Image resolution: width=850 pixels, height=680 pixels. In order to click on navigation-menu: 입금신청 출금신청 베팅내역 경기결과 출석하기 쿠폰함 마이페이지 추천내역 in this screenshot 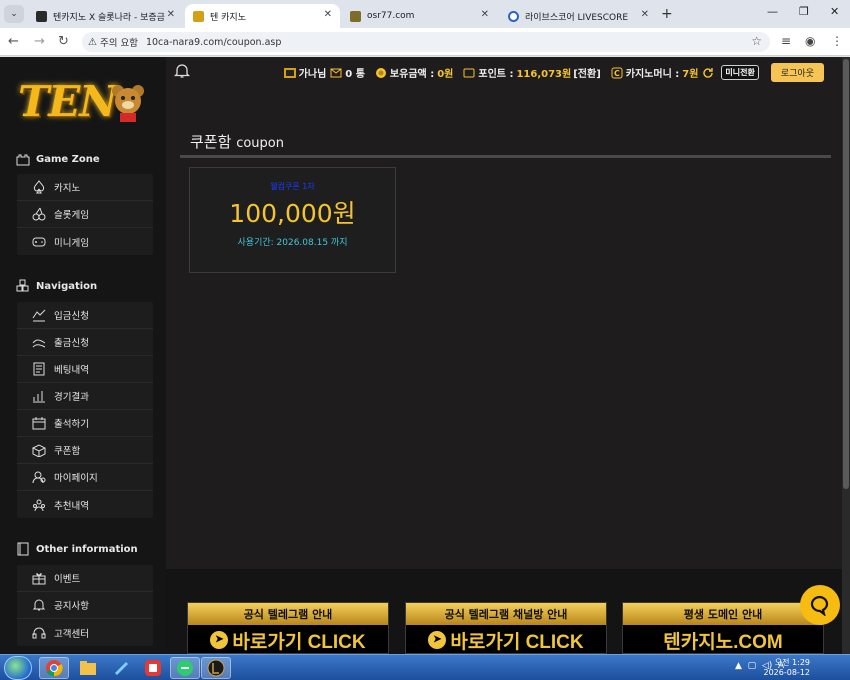, I will do `click(85, 410)`.